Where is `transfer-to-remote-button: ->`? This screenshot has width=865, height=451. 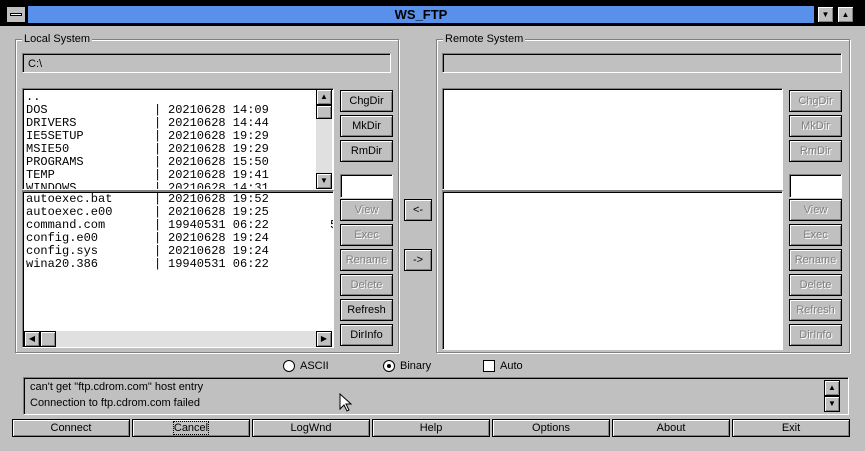
transfer-to-remote-button: -> is located at coordinates (418, 260).